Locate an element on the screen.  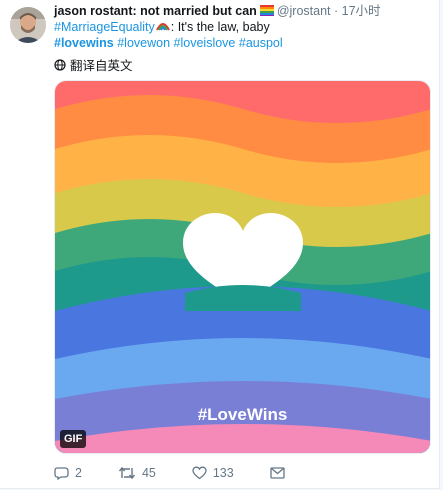
mail-icon is located at coordinates (277, 473).